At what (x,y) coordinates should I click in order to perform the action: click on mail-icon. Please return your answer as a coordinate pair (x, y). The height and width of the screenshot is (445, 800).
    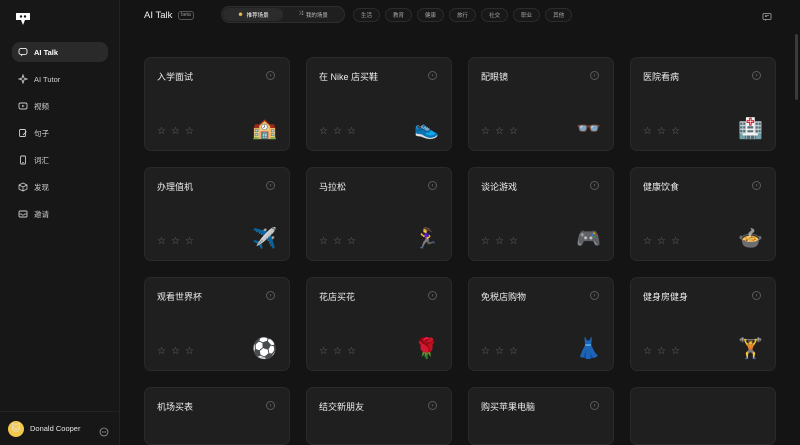
    Looking at the image, I should click on (23, 214).